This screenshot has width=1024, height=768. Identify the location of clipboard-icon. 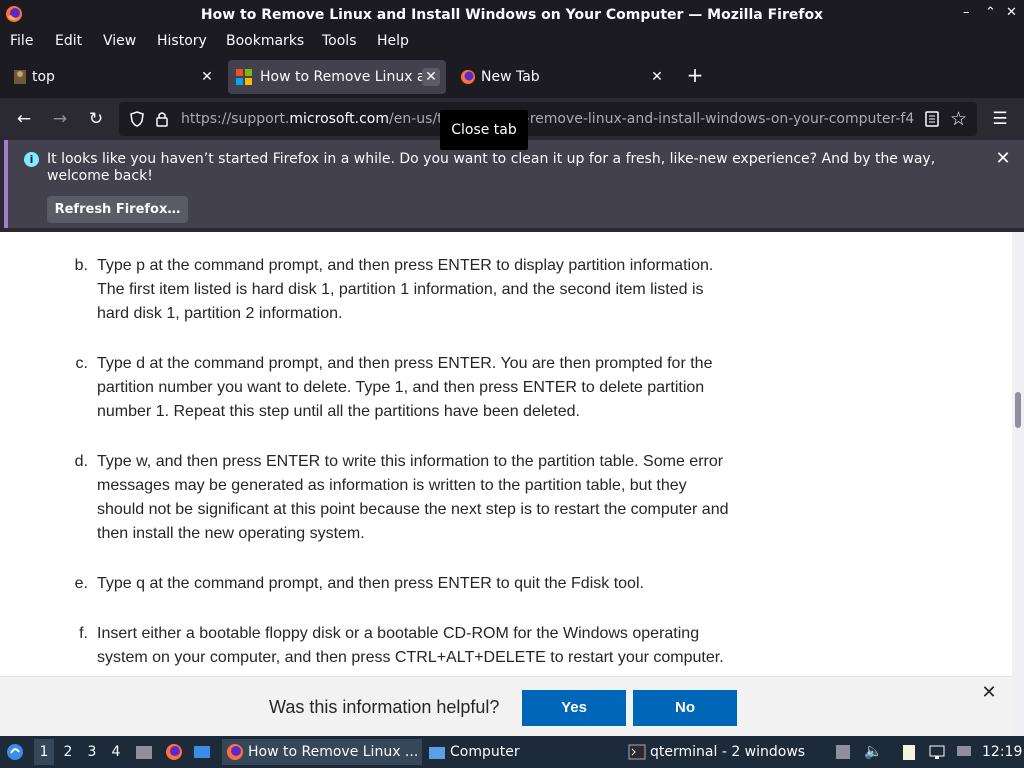
(909, 752).